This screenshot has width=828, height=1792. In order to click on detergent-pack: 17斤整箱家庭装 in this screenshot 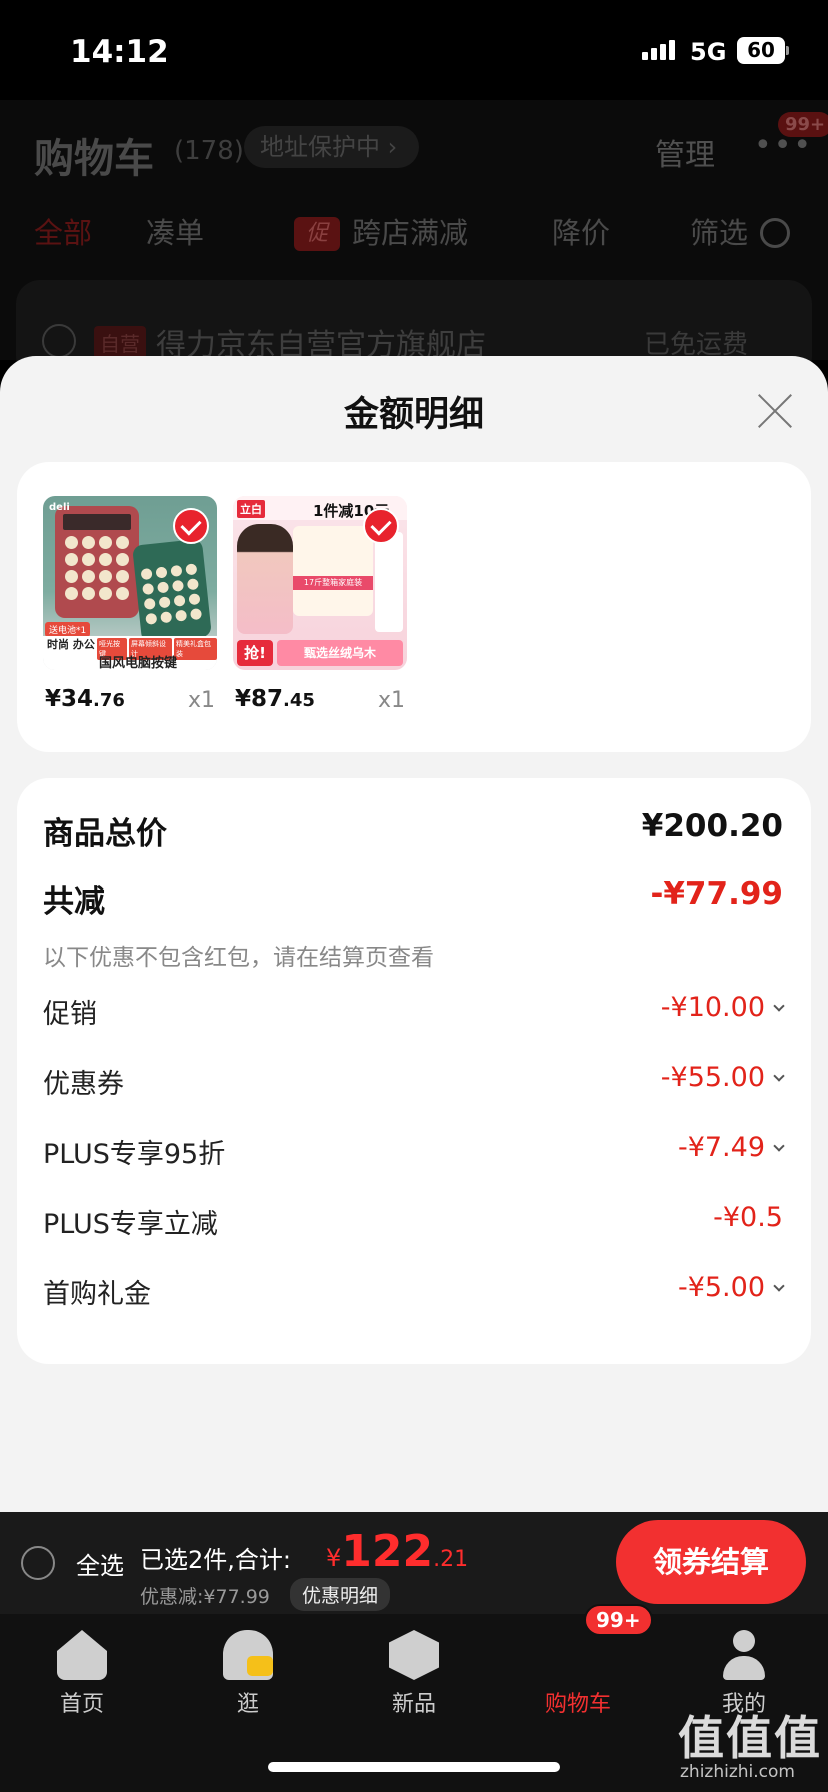, I will do `click(333, 571)`.